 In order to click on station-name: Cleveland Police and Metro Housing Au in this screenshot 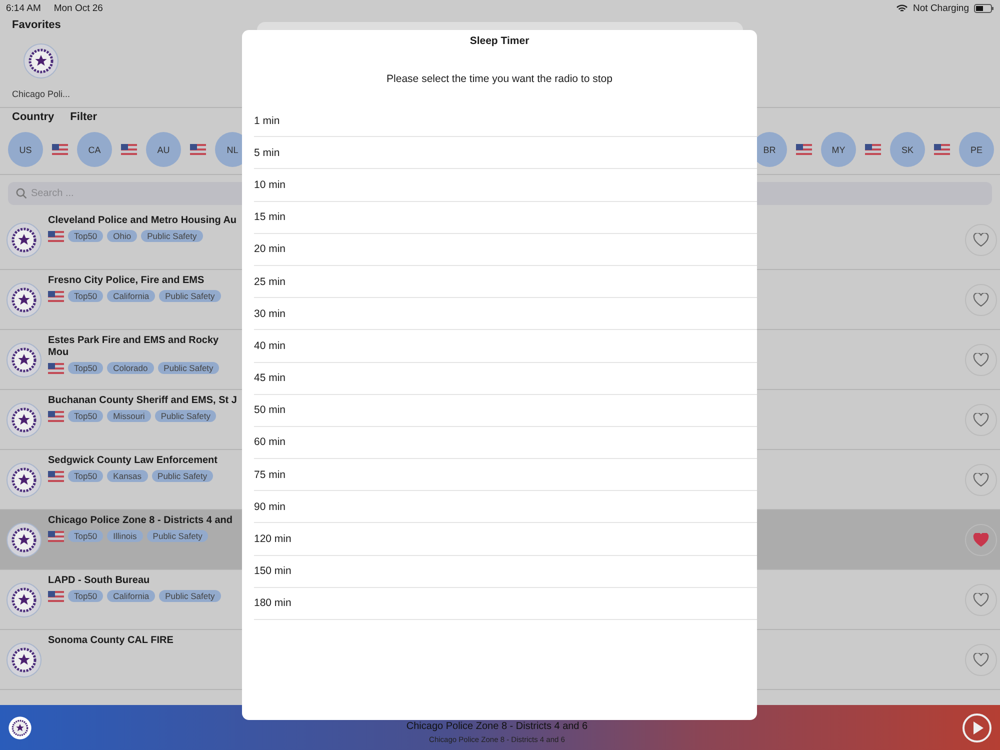, I will do `click(143, 221)`.